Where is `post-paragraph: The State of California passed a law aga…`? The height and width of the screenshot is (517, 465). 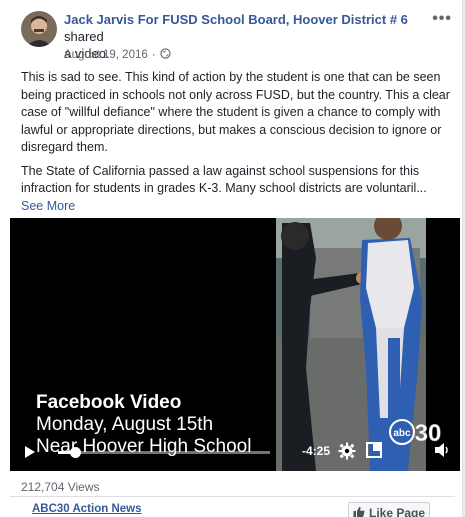
post-paragraph: The State of California passed a law aga… is located at coordinates (236, 189).